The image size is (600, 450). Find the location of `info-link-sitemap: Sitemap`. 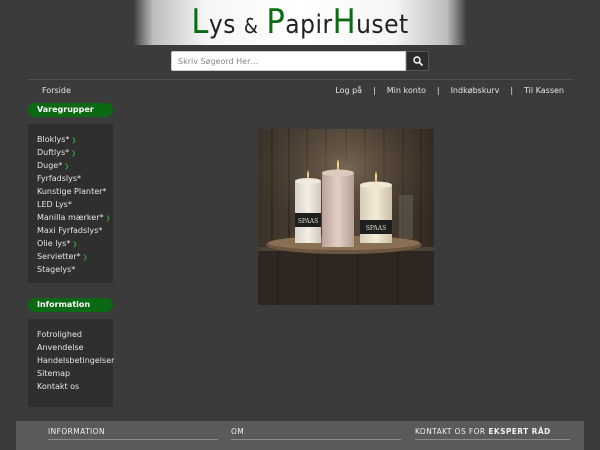

info-link-sitemap: Sitemap is located at coordinates (53, 373).